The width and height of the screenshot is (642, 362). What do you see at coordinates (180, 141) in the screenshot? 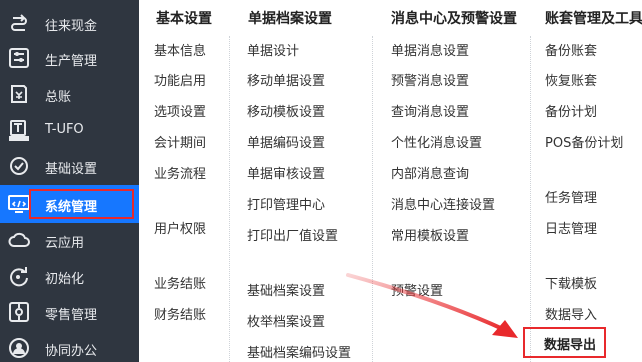
I see `menu-link-accounting-period: 会计期间` at bounding box center [180, 141].